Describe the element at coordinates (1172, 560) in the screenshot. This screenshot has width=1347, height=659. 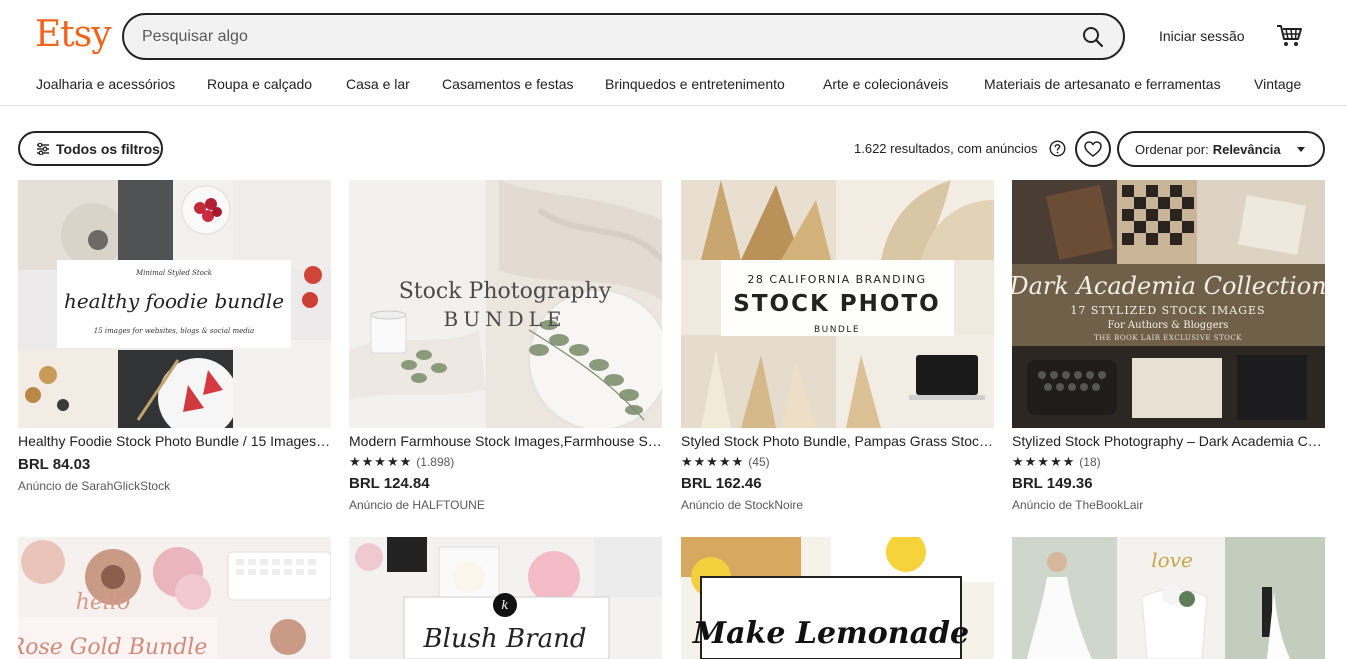
I see `image-text: love` at that location.